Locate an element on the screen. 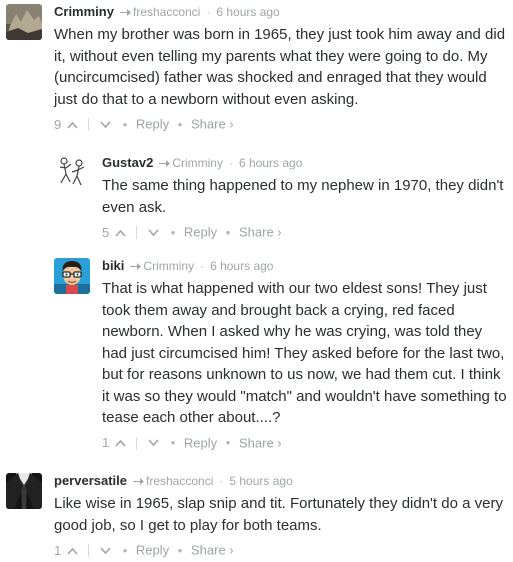  comment-header: perversatile freshacconci · 5 hours ago is located at coordinates (280, 482).